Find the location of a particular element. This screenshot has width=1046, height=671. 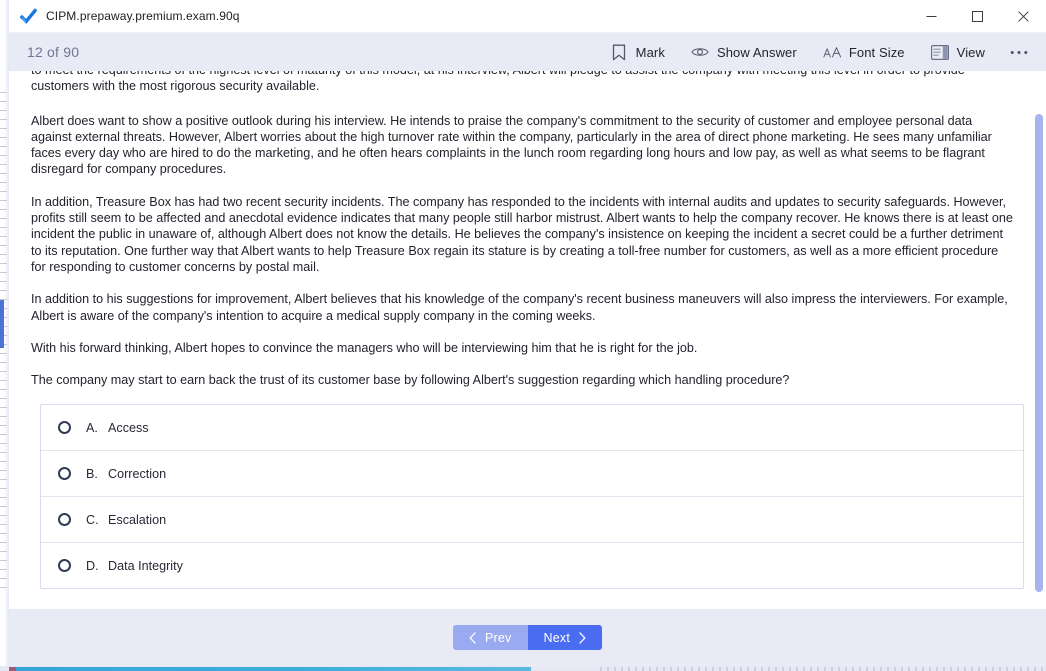

mark-button: Mark is located at coordinates (637, 52).